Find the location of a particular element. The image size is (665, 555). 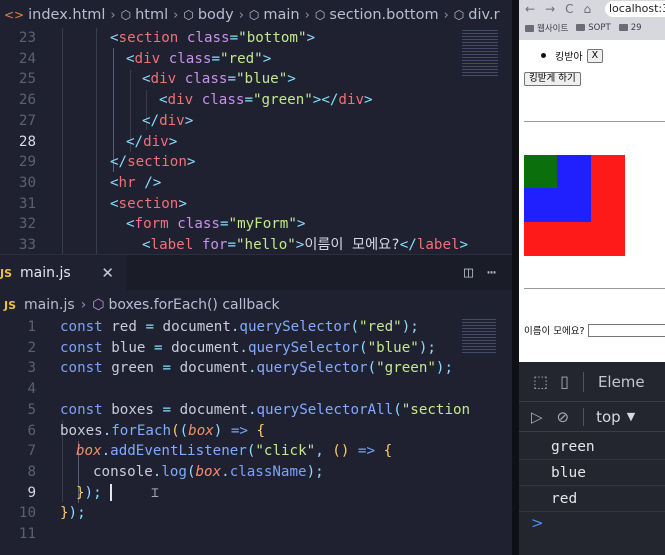

close-icon: ✕ is located at coordinates (107, 273).